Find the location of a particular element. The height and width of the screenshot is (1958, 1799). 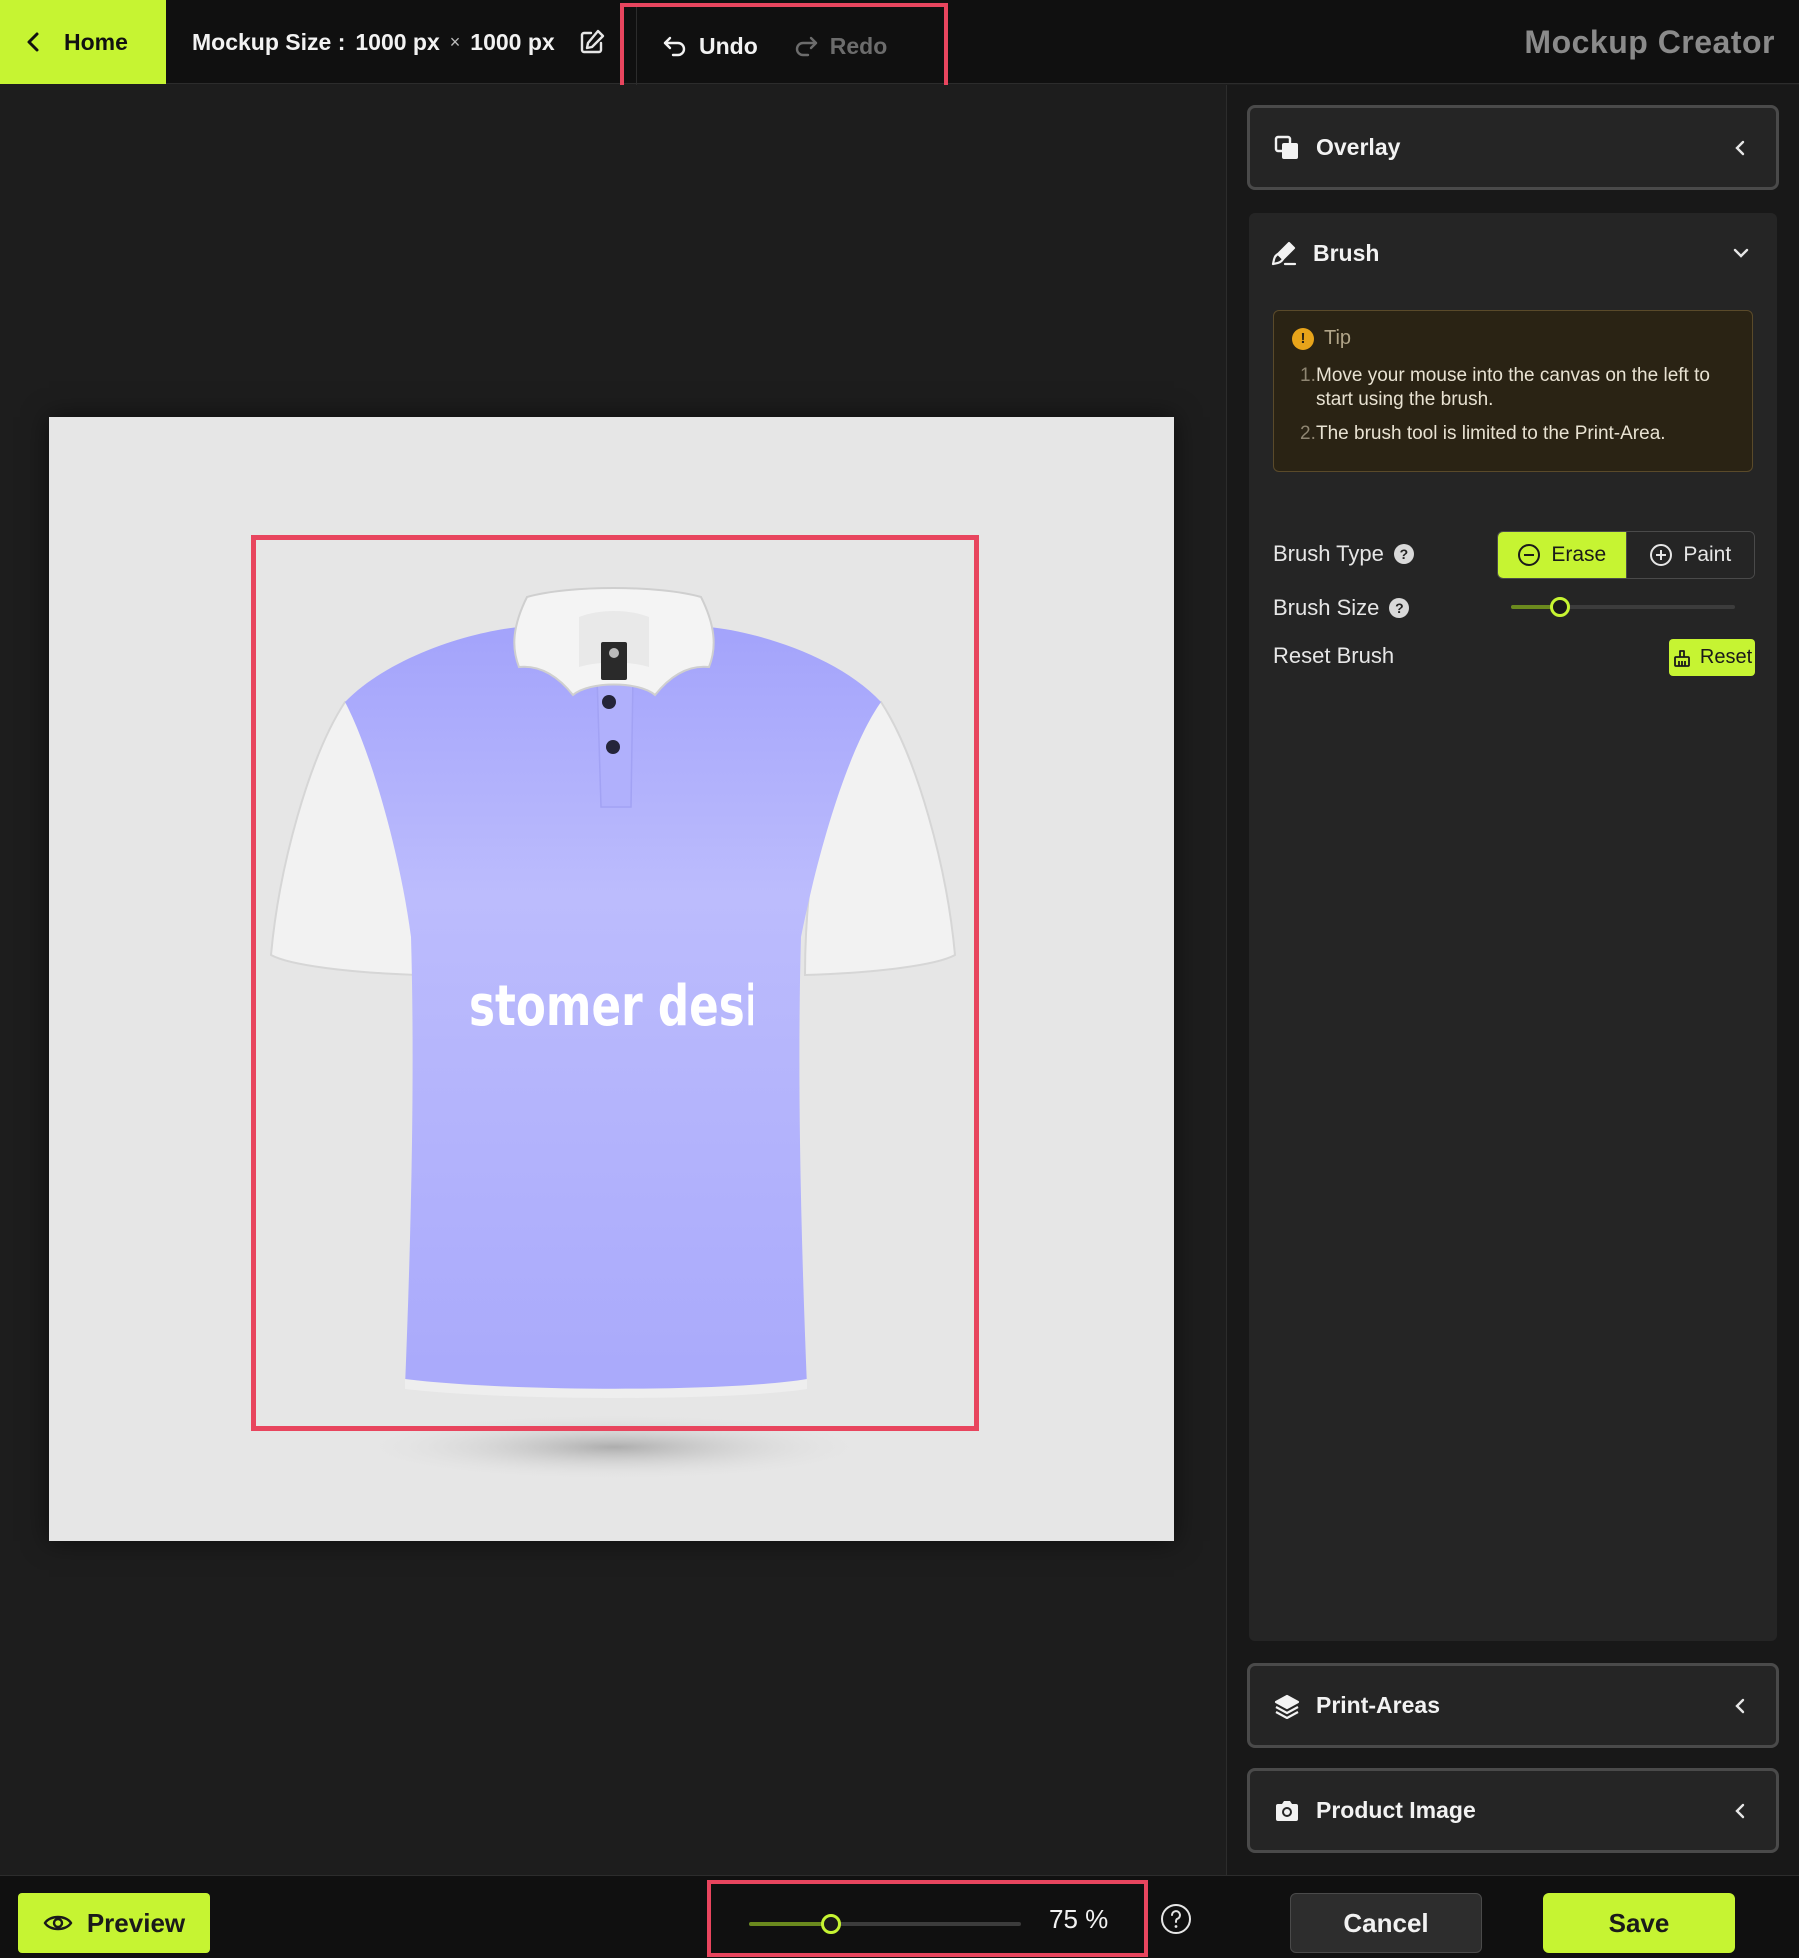

brush-icon is located at coordinates (1284, 253).